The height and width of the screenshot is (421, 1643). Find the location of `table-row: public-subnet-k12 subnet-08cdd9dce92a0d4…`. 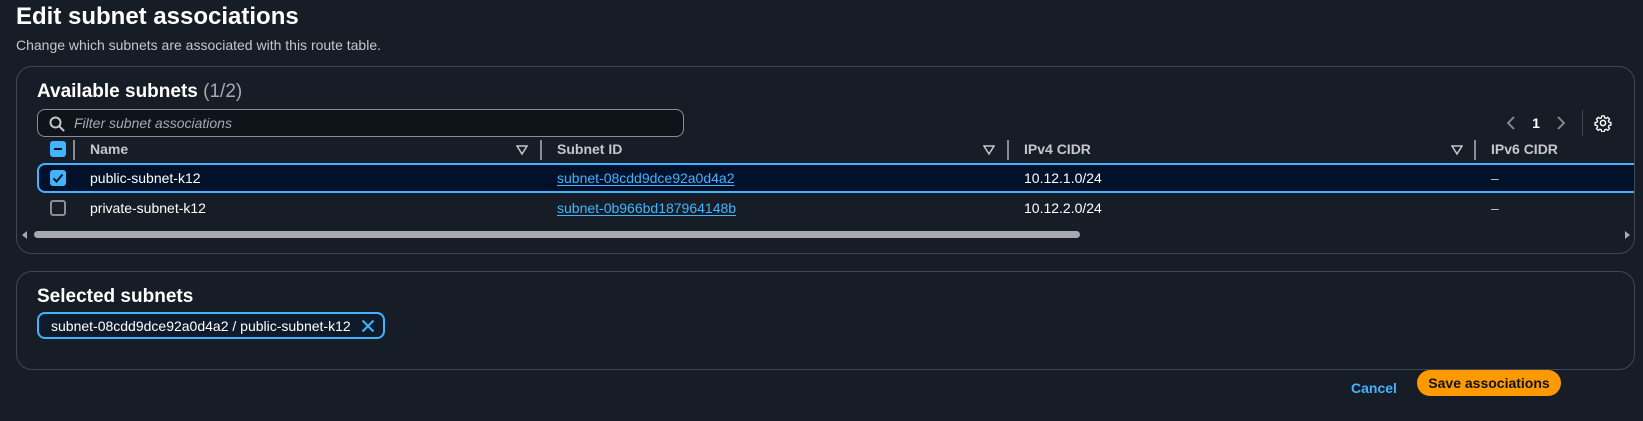

table-row: public-subnet-k12 subnet-08cdd9dce92a0d4… is located at coordinates (835, 178).